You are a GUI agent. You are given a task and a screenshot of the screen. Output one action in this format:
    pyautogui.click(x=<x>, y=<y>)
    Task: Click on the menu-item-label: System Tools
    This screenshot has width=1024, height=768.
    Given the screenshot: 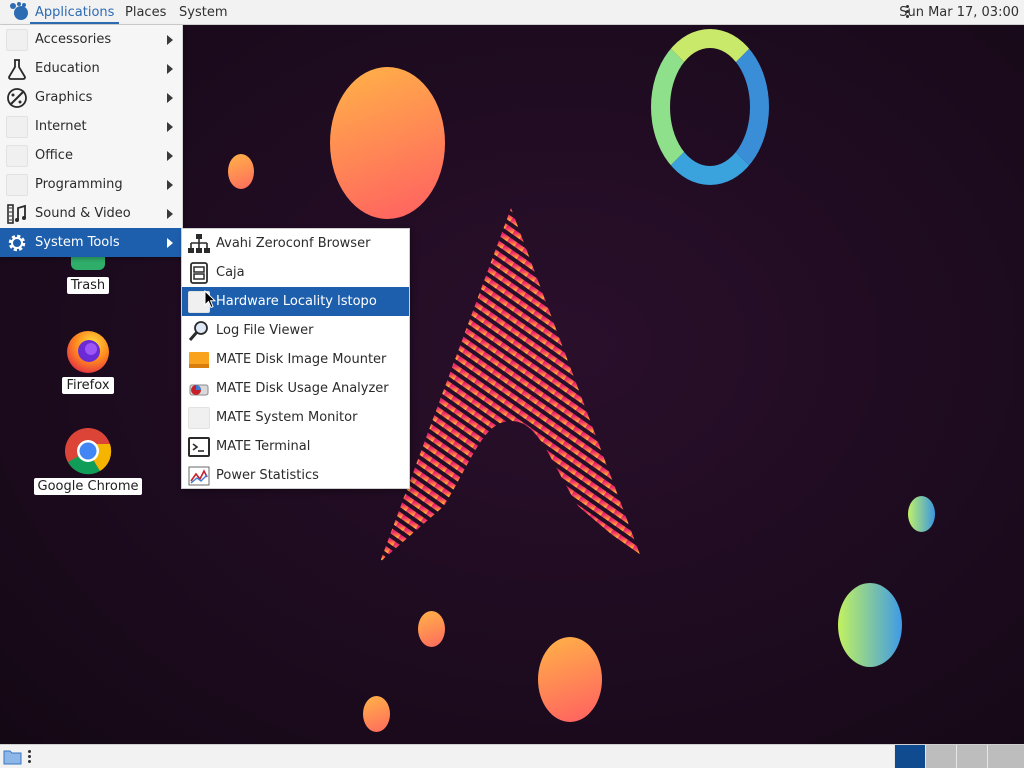 What is the action you would take?
    pyautogui.click(x=77, y=242)
    